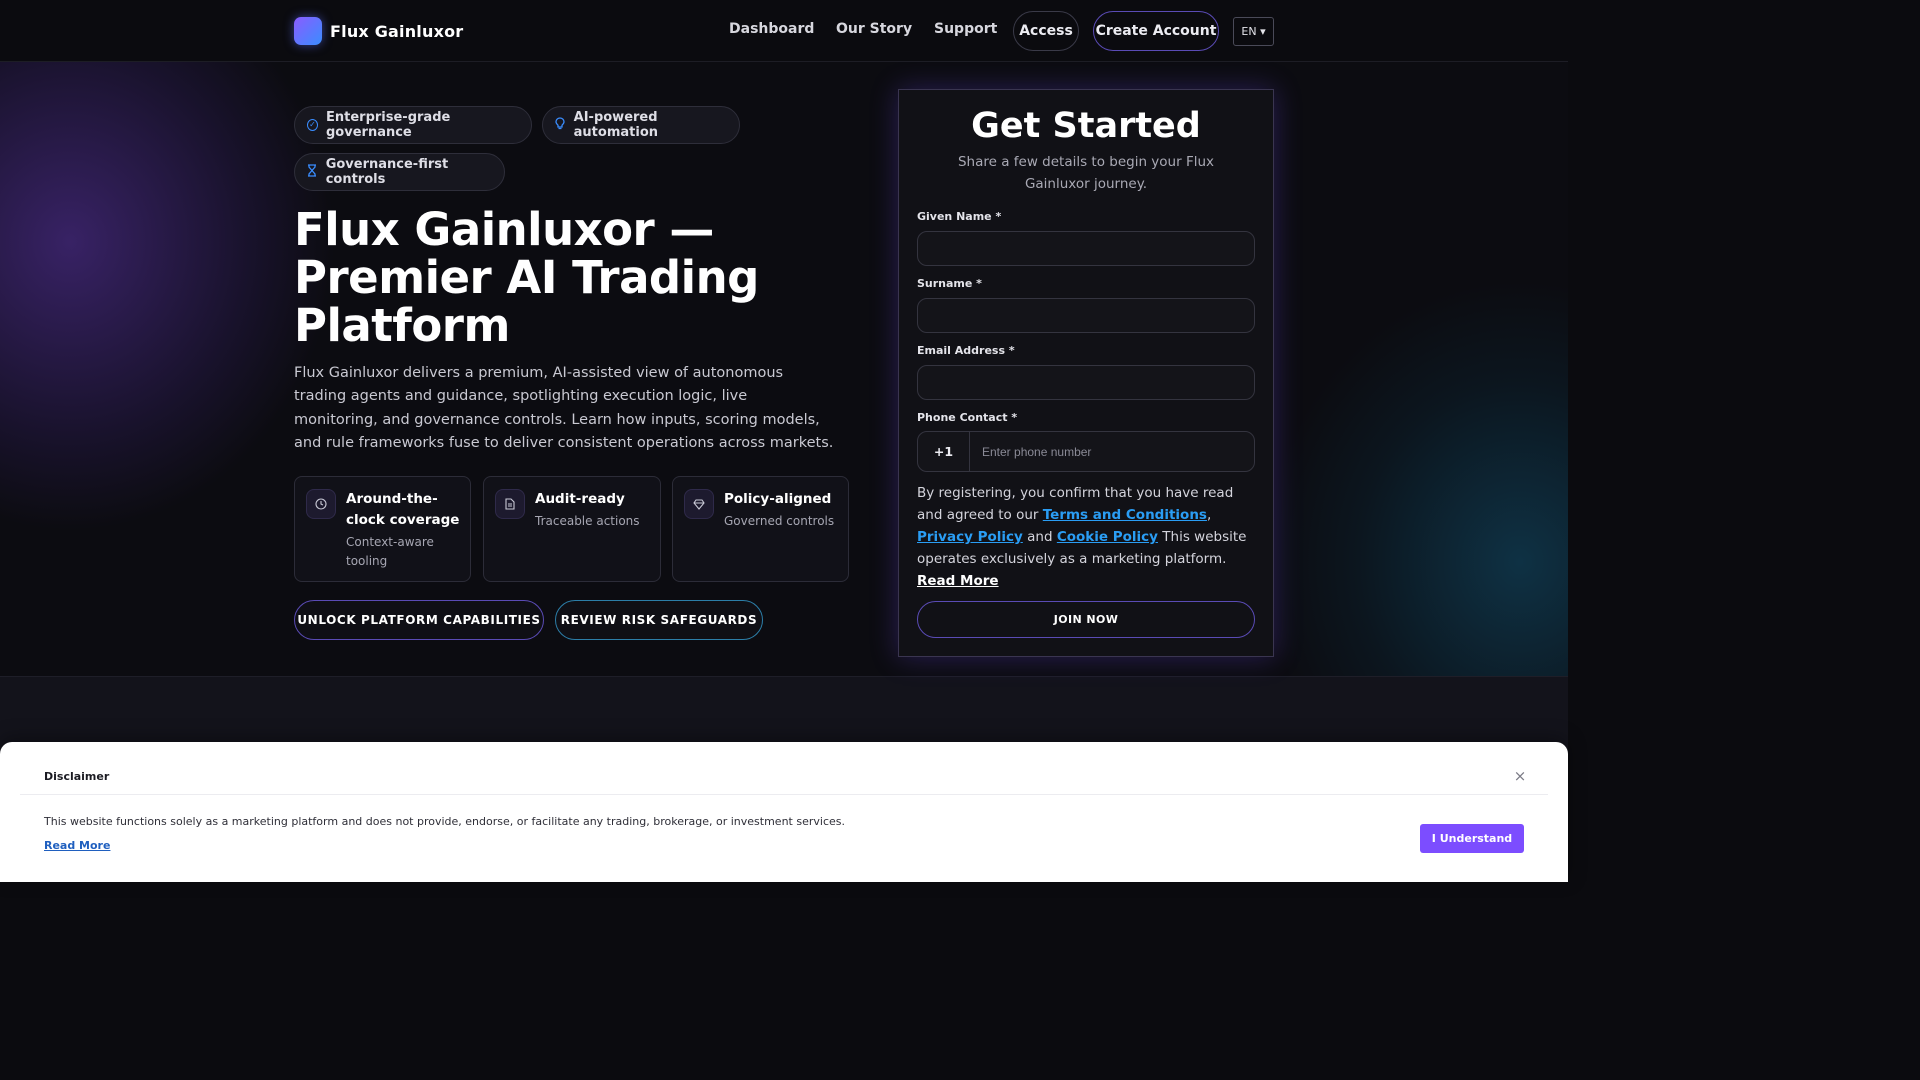 This screenshot has height=1080, width=1920. What do you see at coordinates (958, 581) in the screenshot?
I see `read-more-link: Read More` at bounding box center [958, 581].